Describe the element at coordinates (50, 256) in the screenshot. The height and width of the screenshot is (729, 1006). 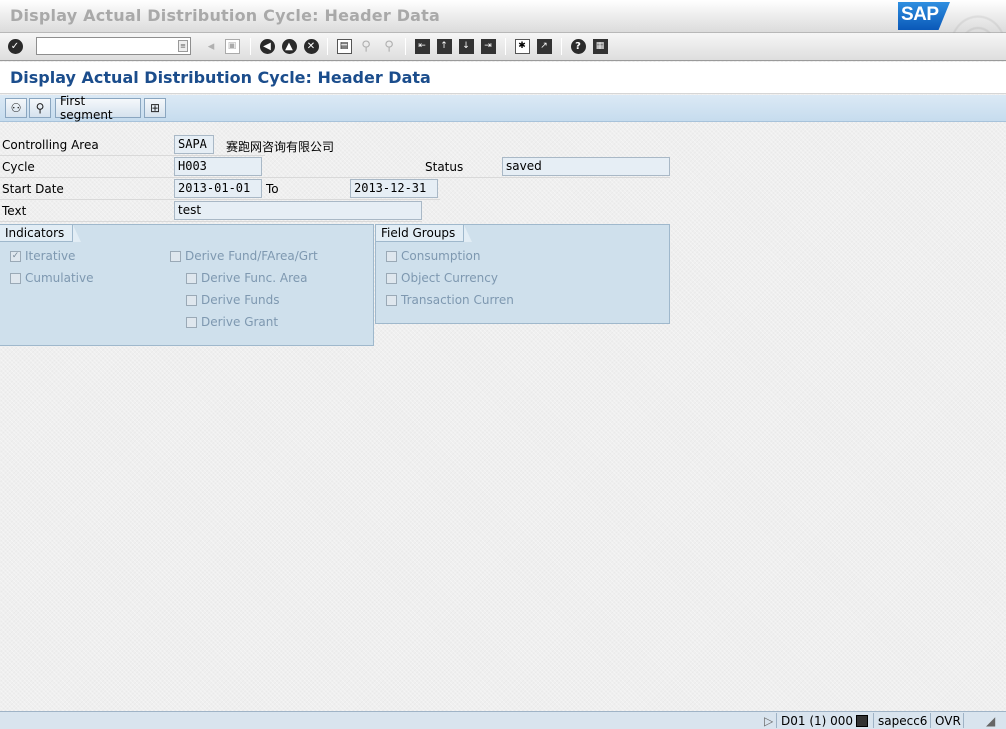
I see `iterative-label: Iterative` at that location.